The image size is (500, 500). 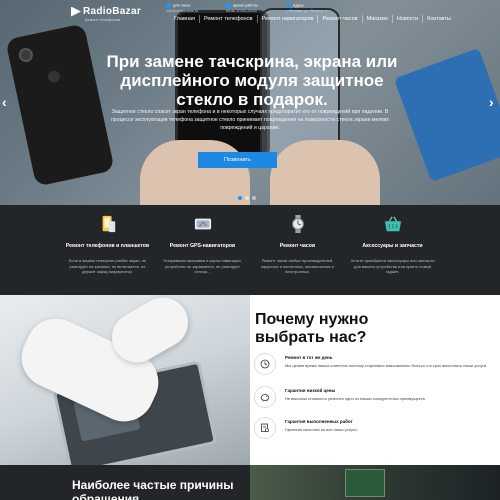 What do you see at coordinates (103, 19) in the screenshot?
I see `logo-subtitle: ремонт телефонов` at bounding box center [103, 19].